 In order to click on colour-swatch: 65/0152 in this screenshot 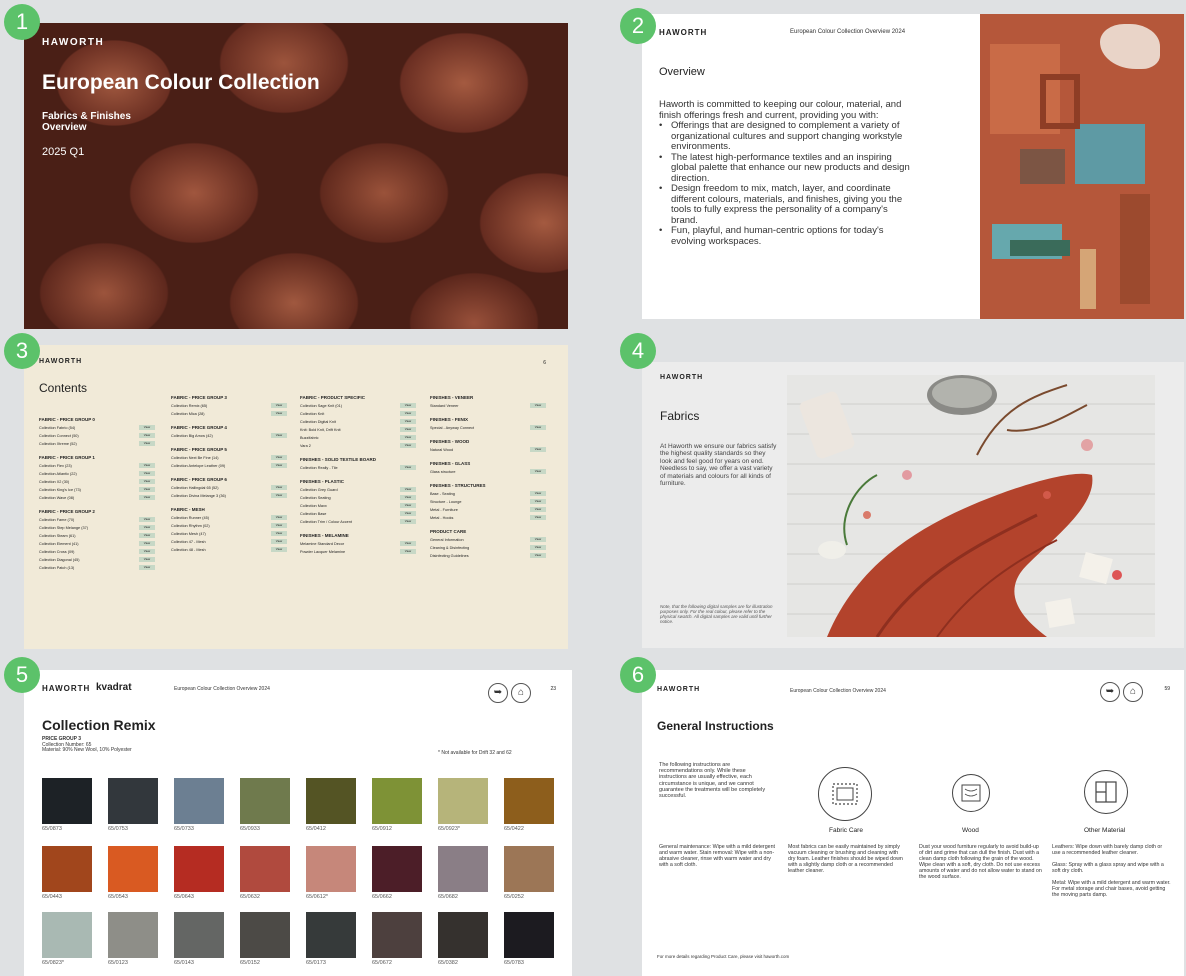, I will do `click(265, 939)`.